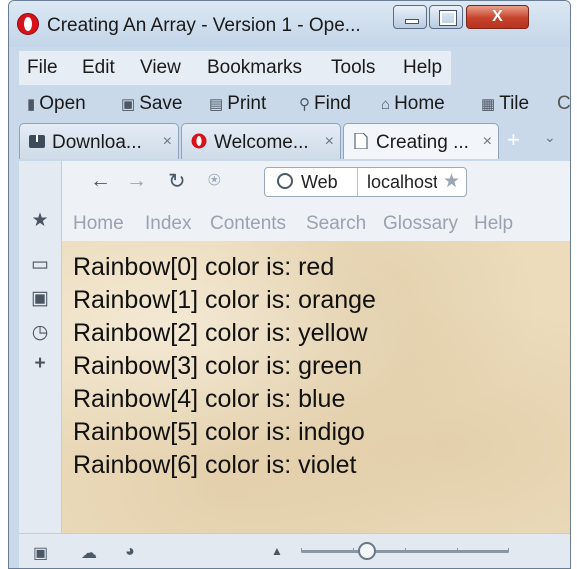  What do you see at coordinates (161, 103) in the screenshot?
I see `save-label: Save` at bounding box center [161, 103].